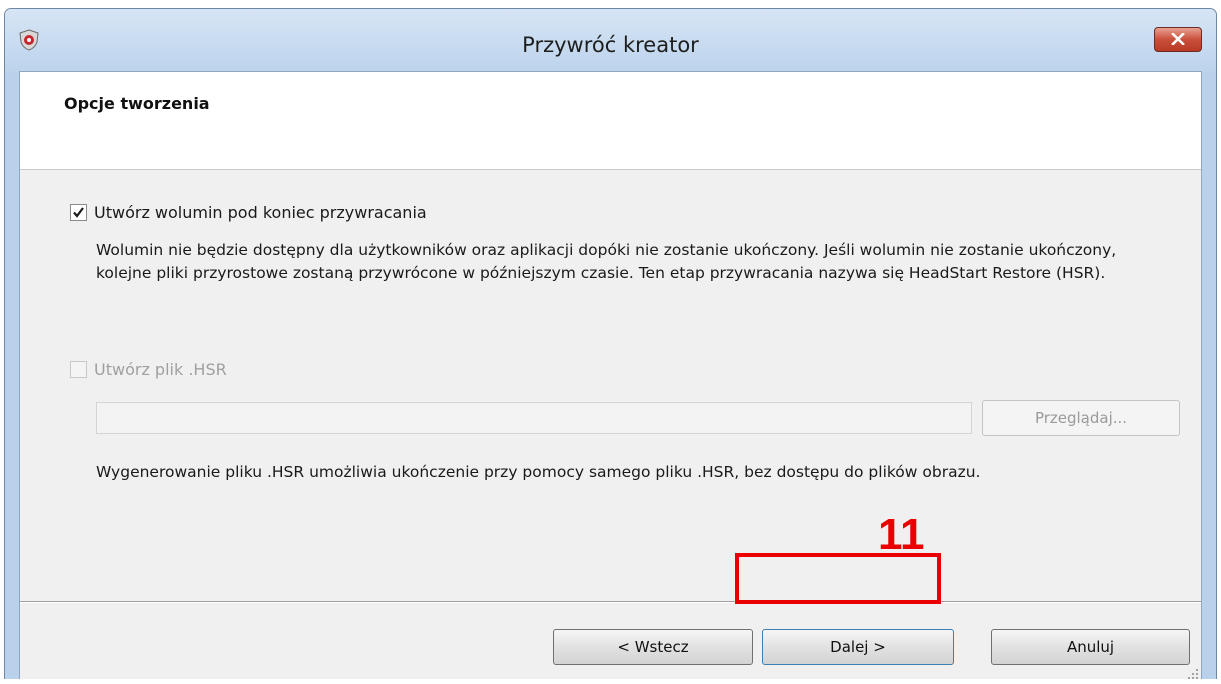 This screenshot has width=1221, height=684. What do you see at coordinates (838, 578) in the screenshot?
I see `next-button-highlight` at bounding box center [838, 578].